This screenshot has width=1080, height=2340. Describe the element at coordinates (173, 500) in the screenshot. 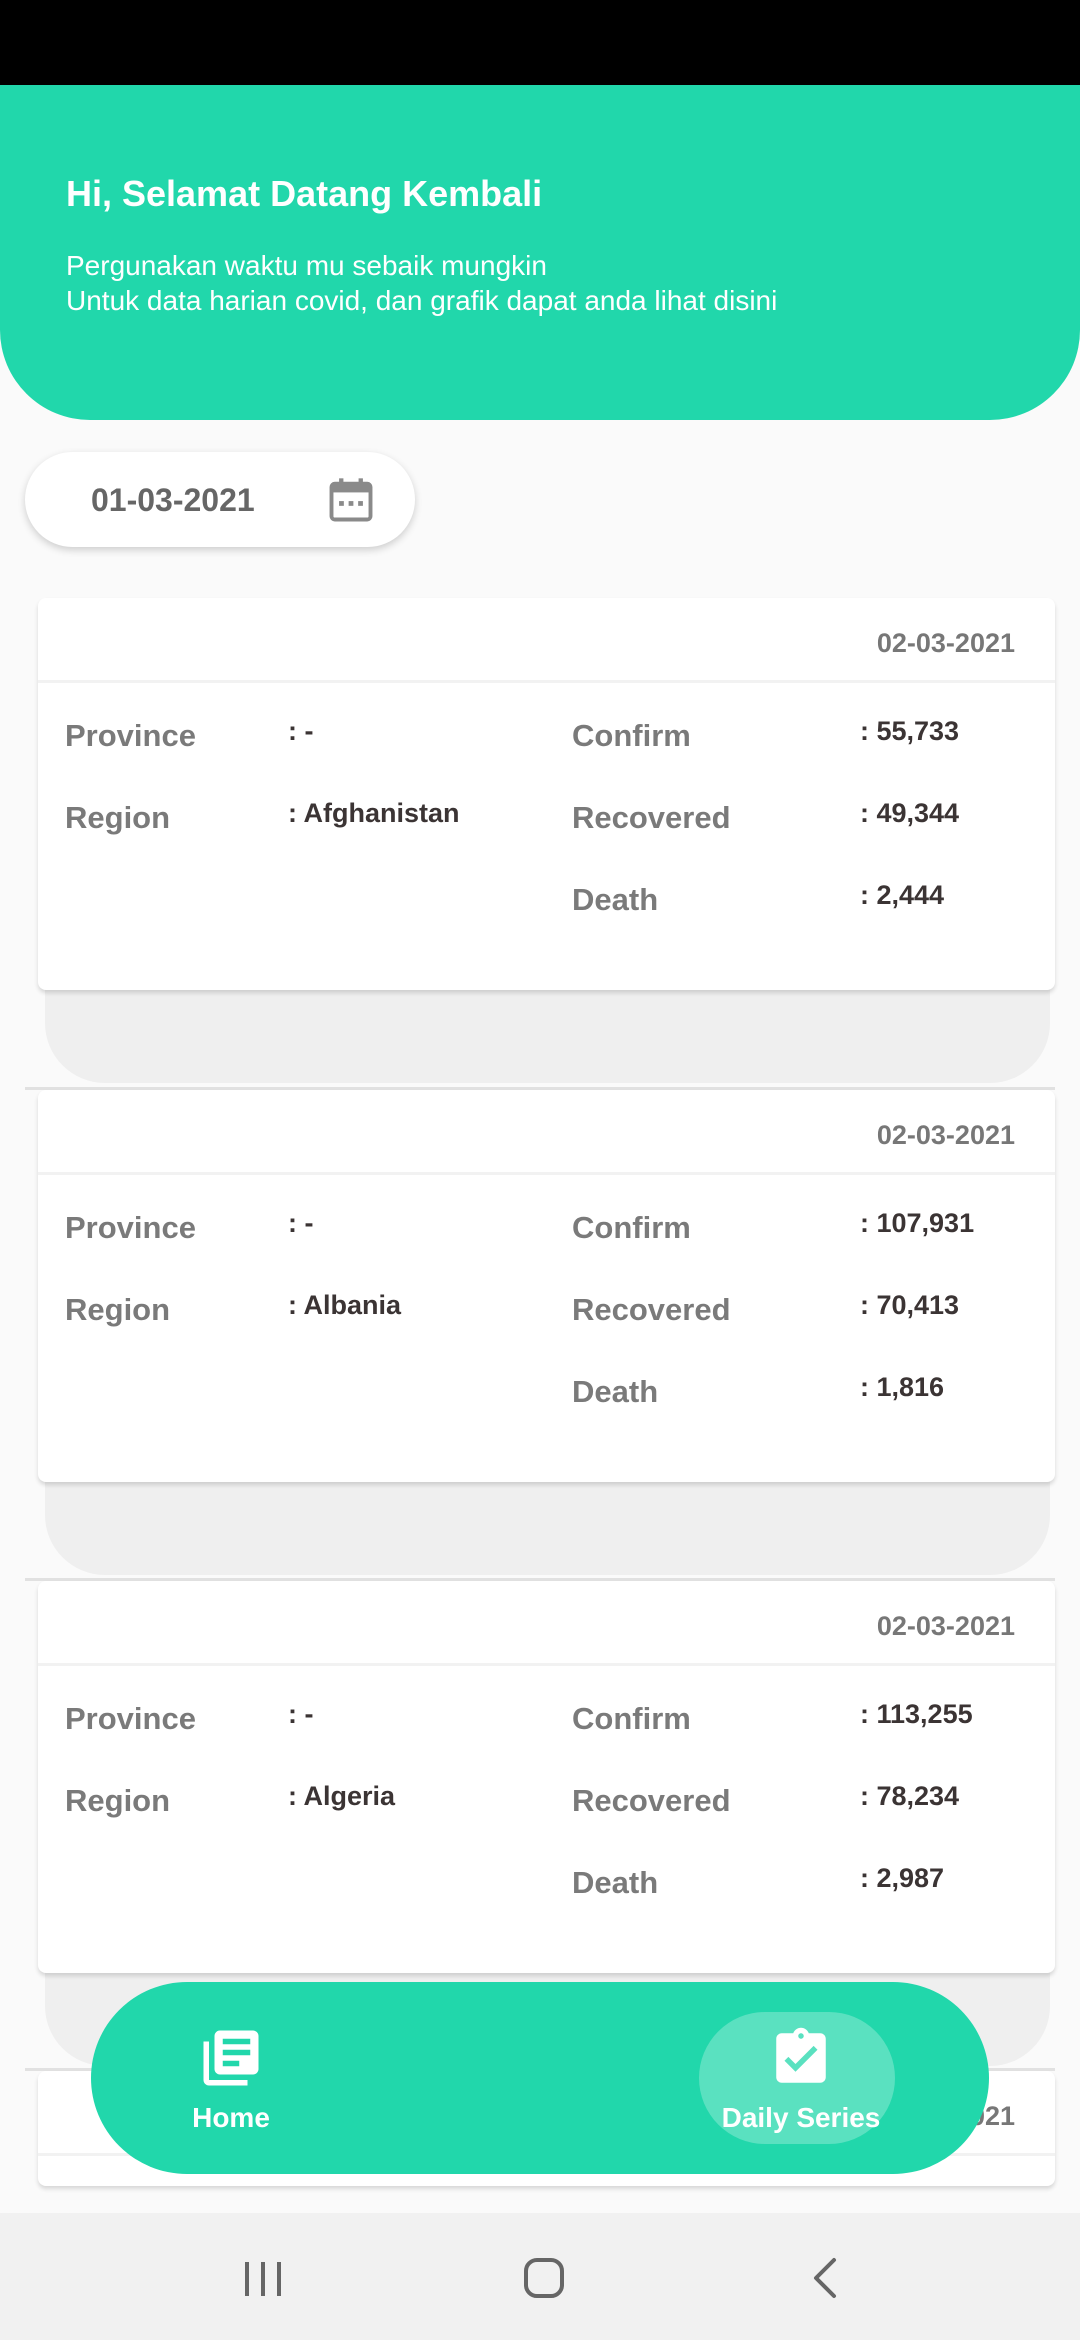

I see `date-picker-value: 01-03-2021` at that location.